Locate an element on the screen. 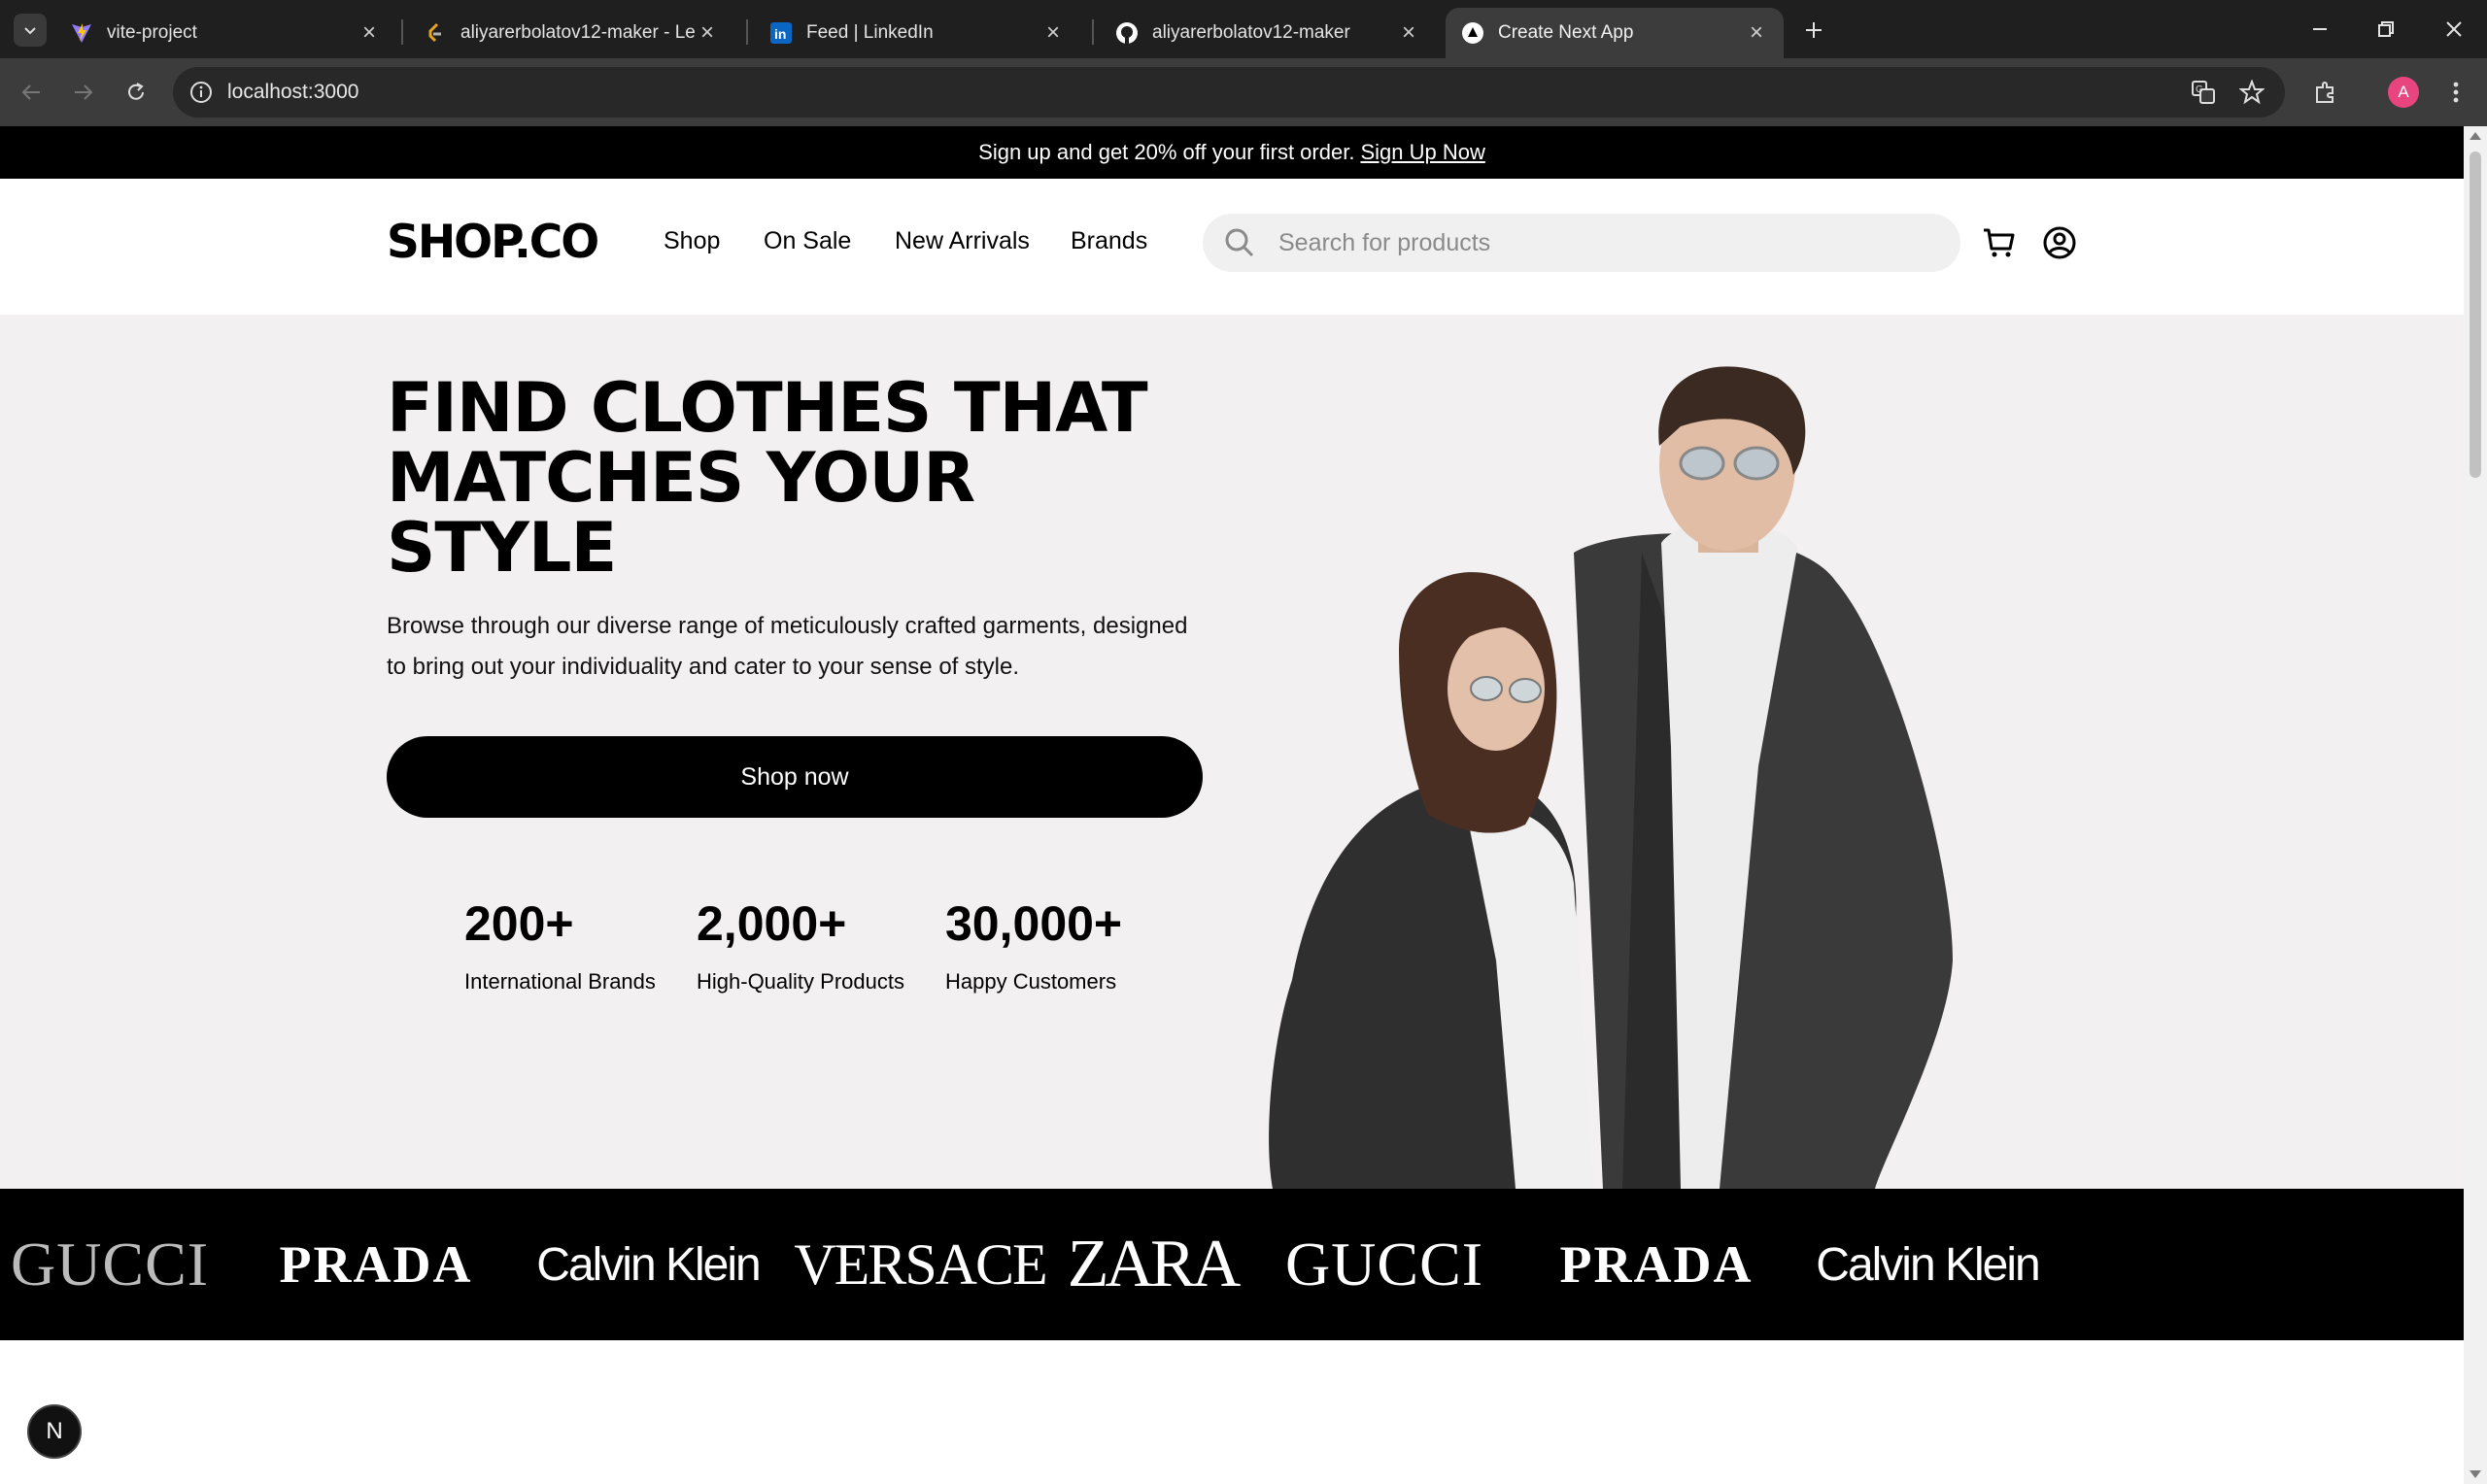 Image resolution: width=2487 pixels, height=1484 pixels. translate-button: G is located at coordinates (2203, 92).